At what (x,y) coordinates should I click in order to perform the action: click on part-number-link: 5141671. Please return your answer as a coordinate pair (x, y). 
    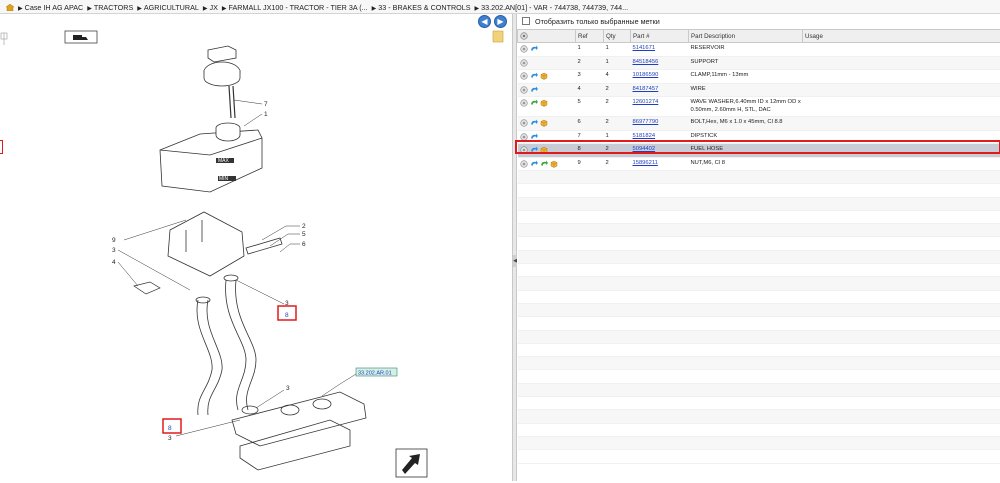
    Looking at the image, I should click on (644, 48).